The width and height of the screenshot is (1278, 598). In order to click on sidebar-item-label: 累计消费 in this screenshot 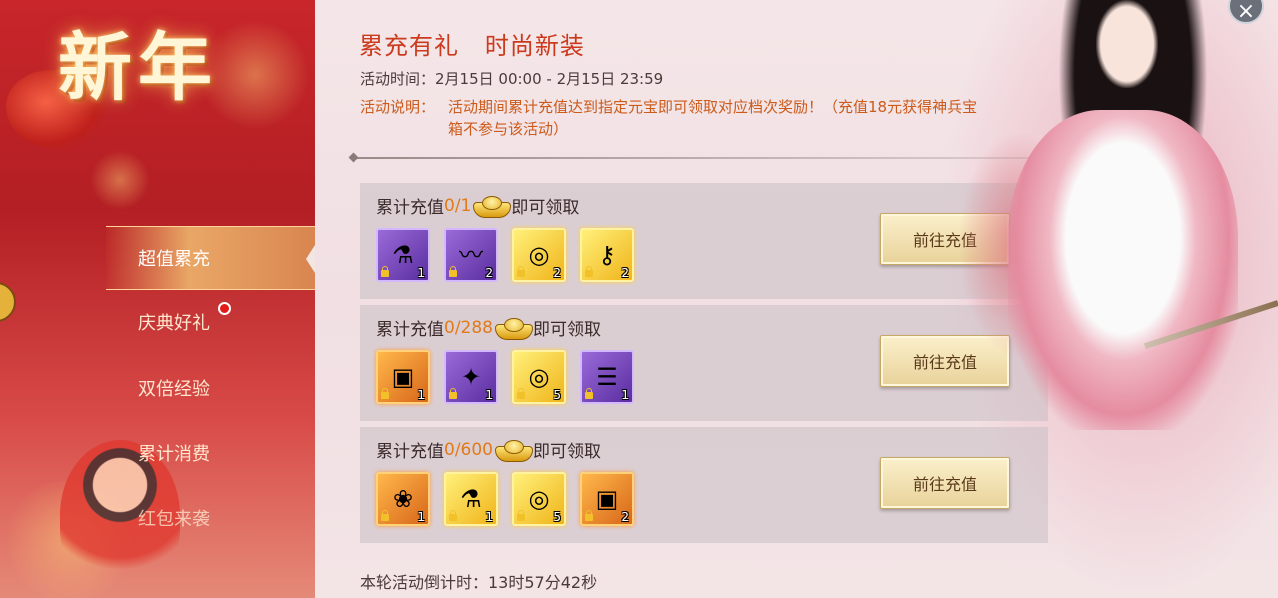, I will do `click(174, 454)`.